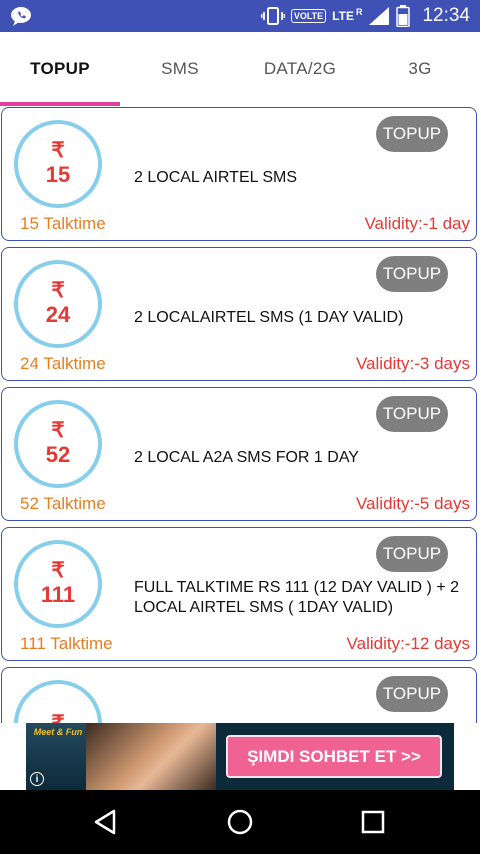 The width and height of the screenshot is (480, 854). What do you see at coordinates (58, 314) in the screenshot?
I see `plan-amount: 24` at bounding box center [58, 314].